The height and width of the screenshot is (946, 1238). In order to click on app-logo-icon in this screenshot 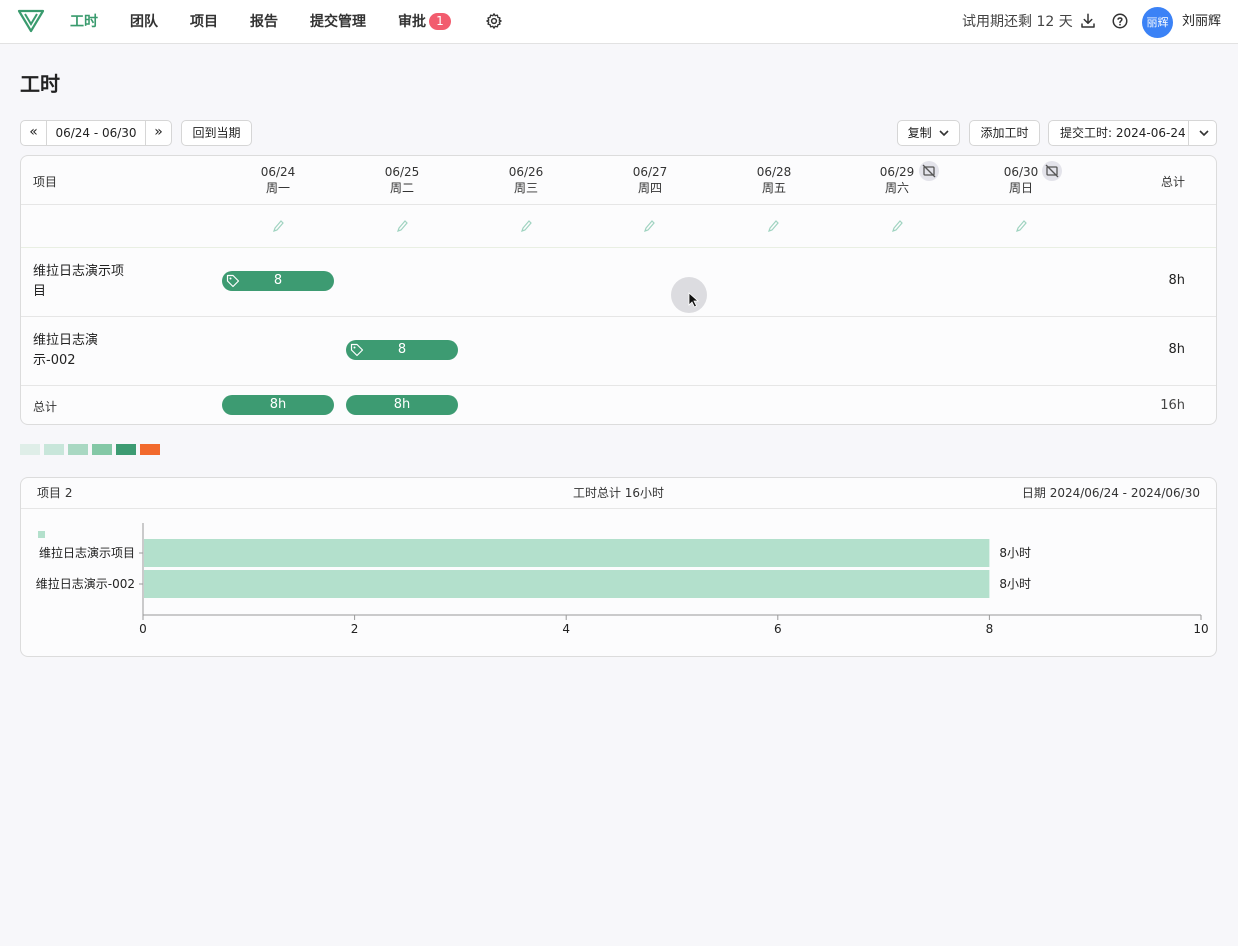, I will do `click(31, 21)`.